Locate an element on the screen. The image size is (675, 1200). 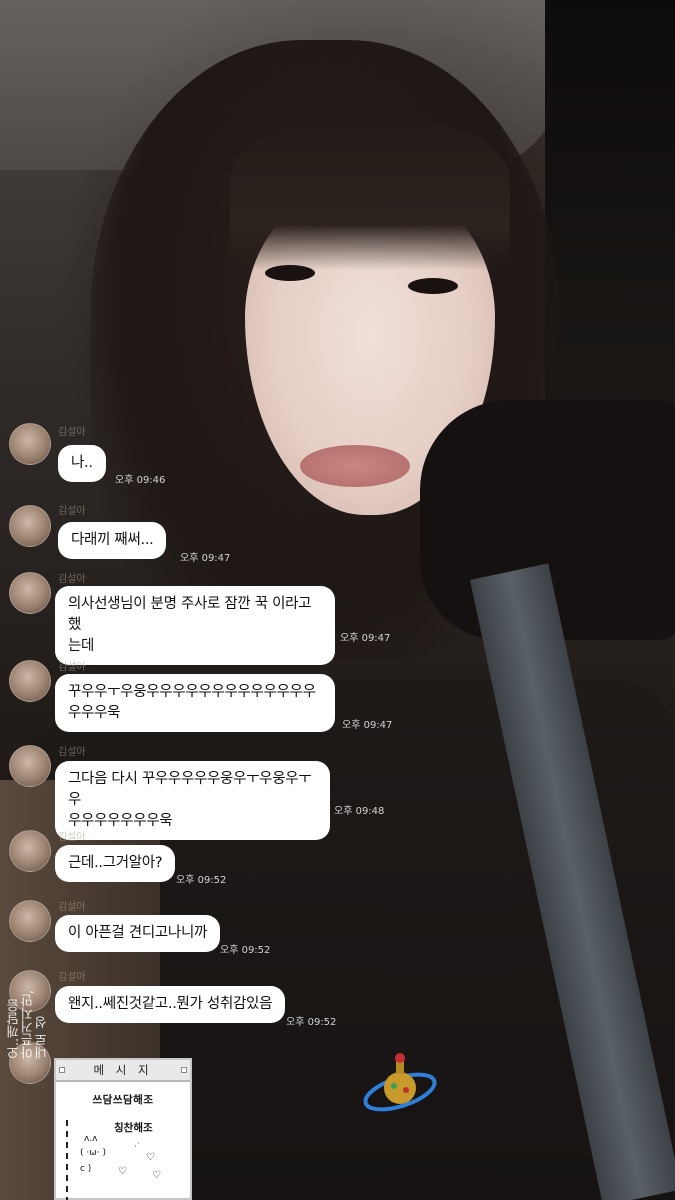
bubble-line: 꾸우우ㅜ우웅우우우우우우우우우우우우우 is located at coordinates (192, 692).